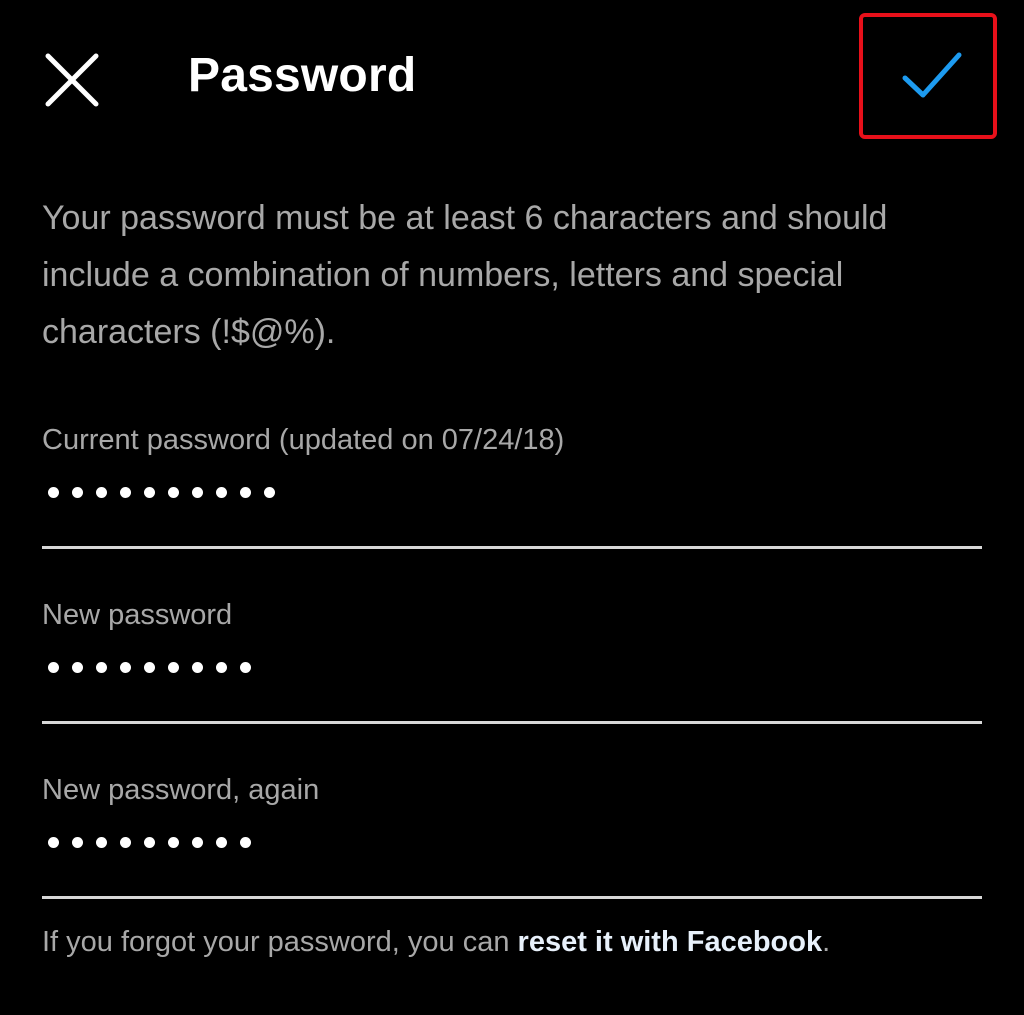 This screenshot has width=1024, height=1015. I want to click on current-password-underline, so click(512, 547).